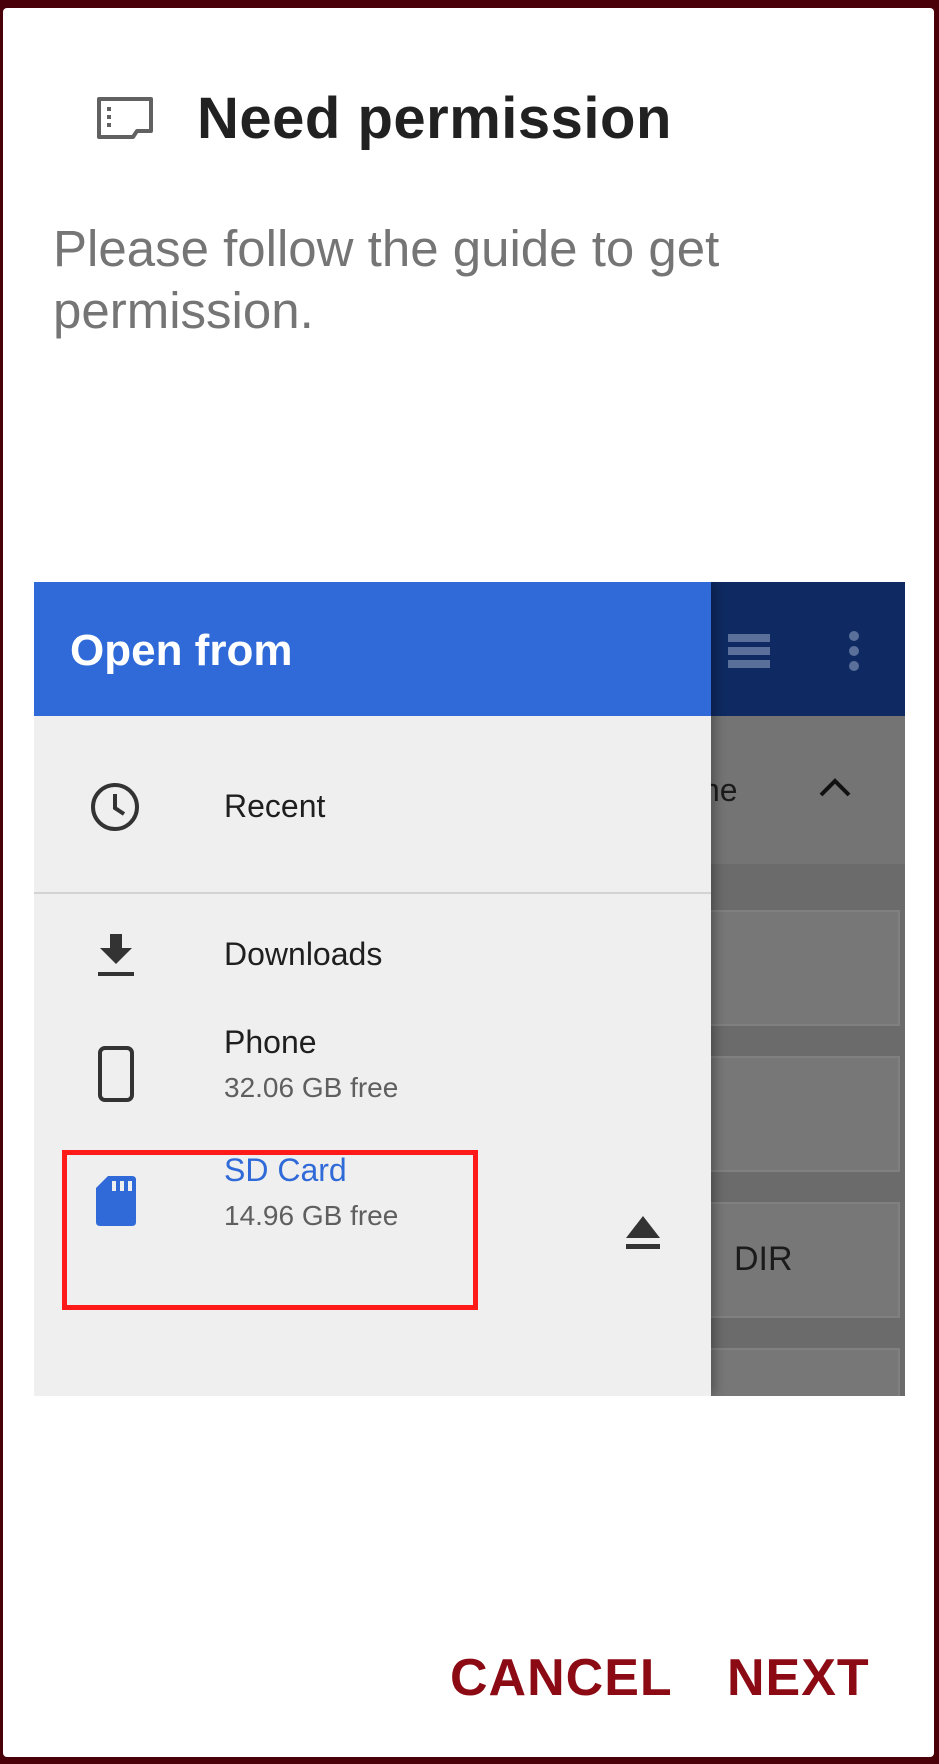  What do you see at coordinates (372, 804) in the screenshot?
I see `drawer-item-recent: Recent` at bounding box center [372, 804].